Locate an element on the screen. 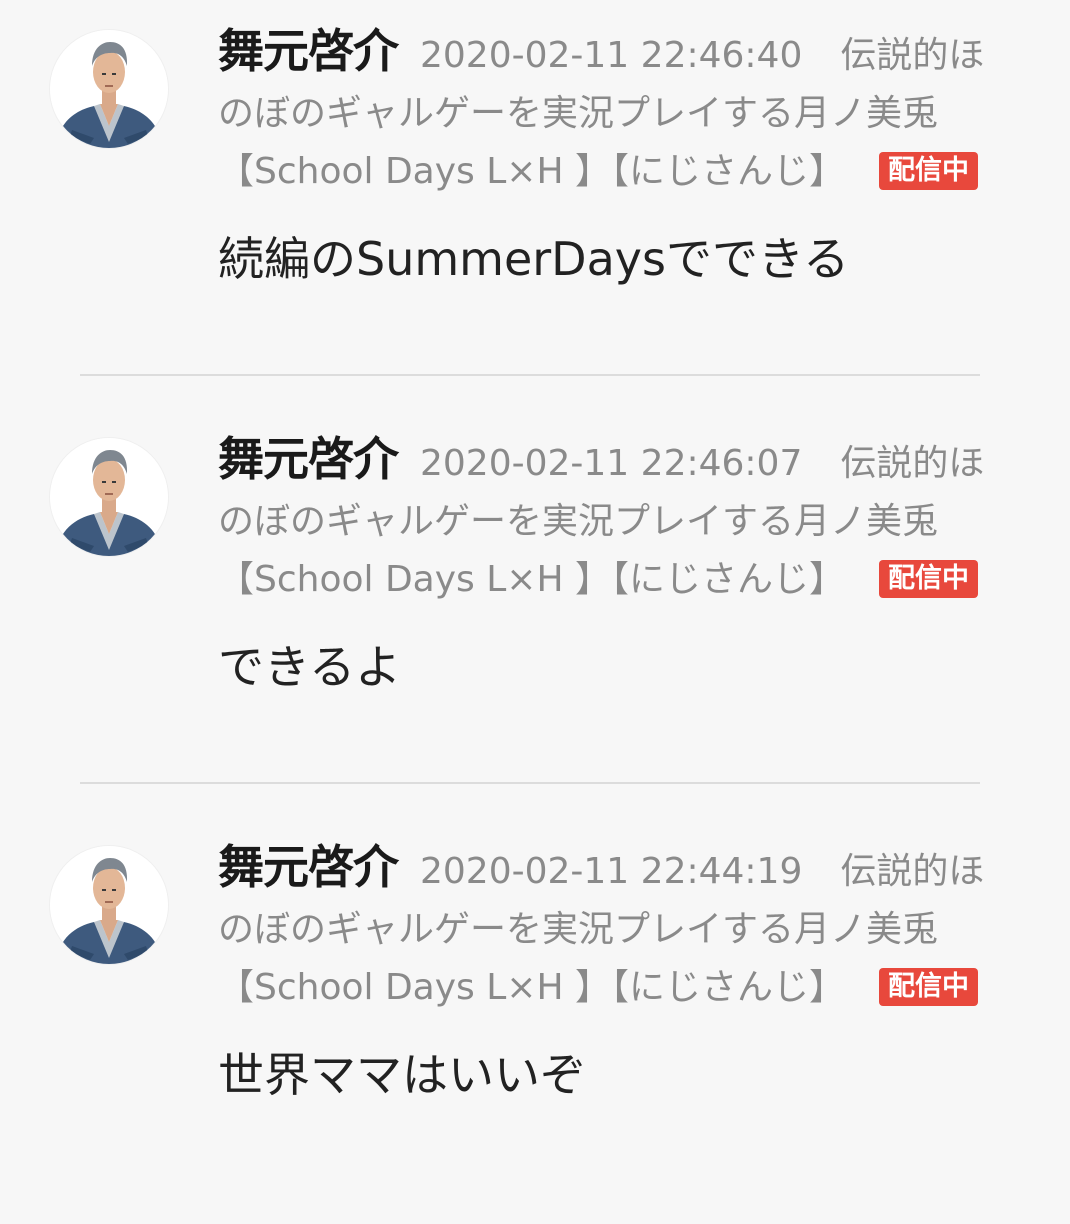 Image resolution: width=1070 pixels, height=1224 pixels. comment-message: できるよ is located at coordinates (310, 667).